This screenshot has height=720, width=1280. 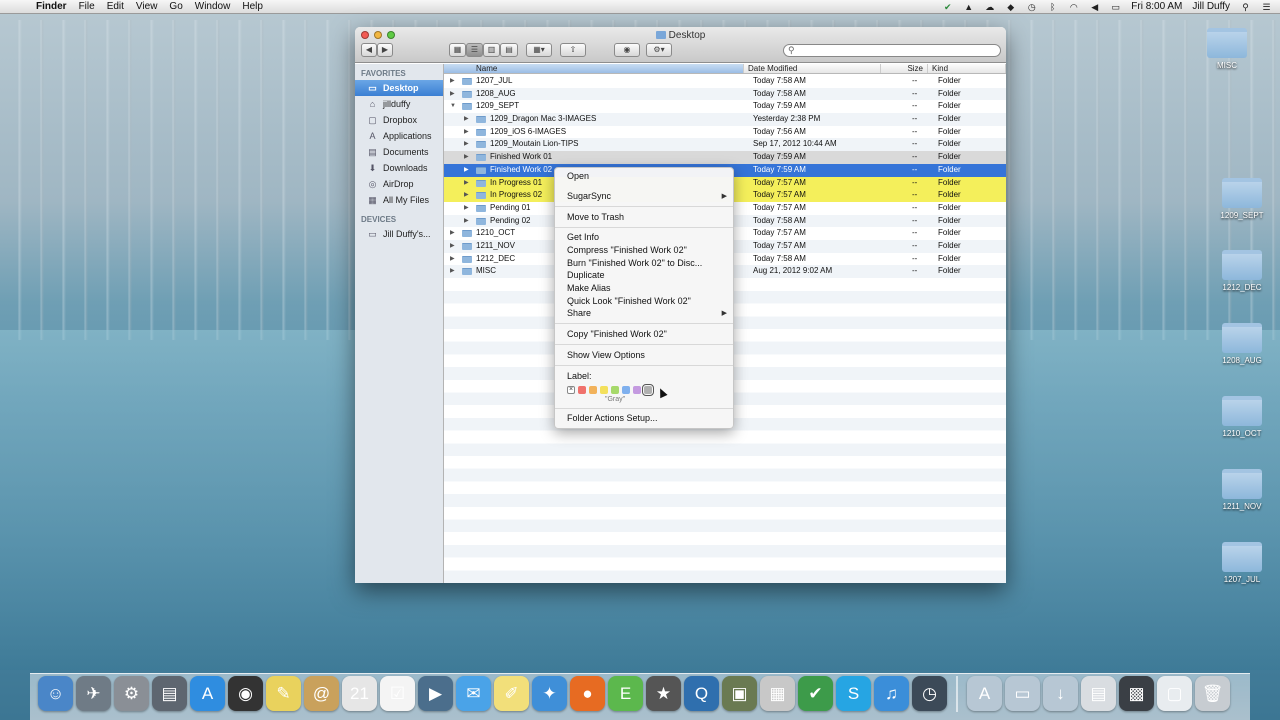 What do you see at coordinates (473, 693) in the screenshot?
I see `messages-icon: ✉` at bounding box center [473, 693].